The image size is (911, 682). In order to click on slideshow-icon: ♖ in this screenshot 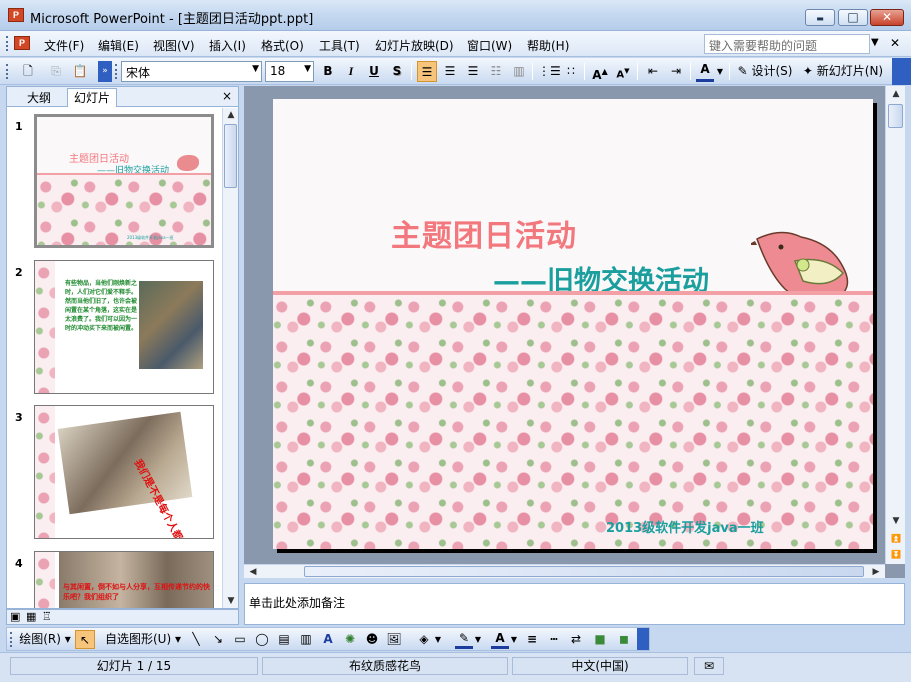, I will do `click(47, 616)`.